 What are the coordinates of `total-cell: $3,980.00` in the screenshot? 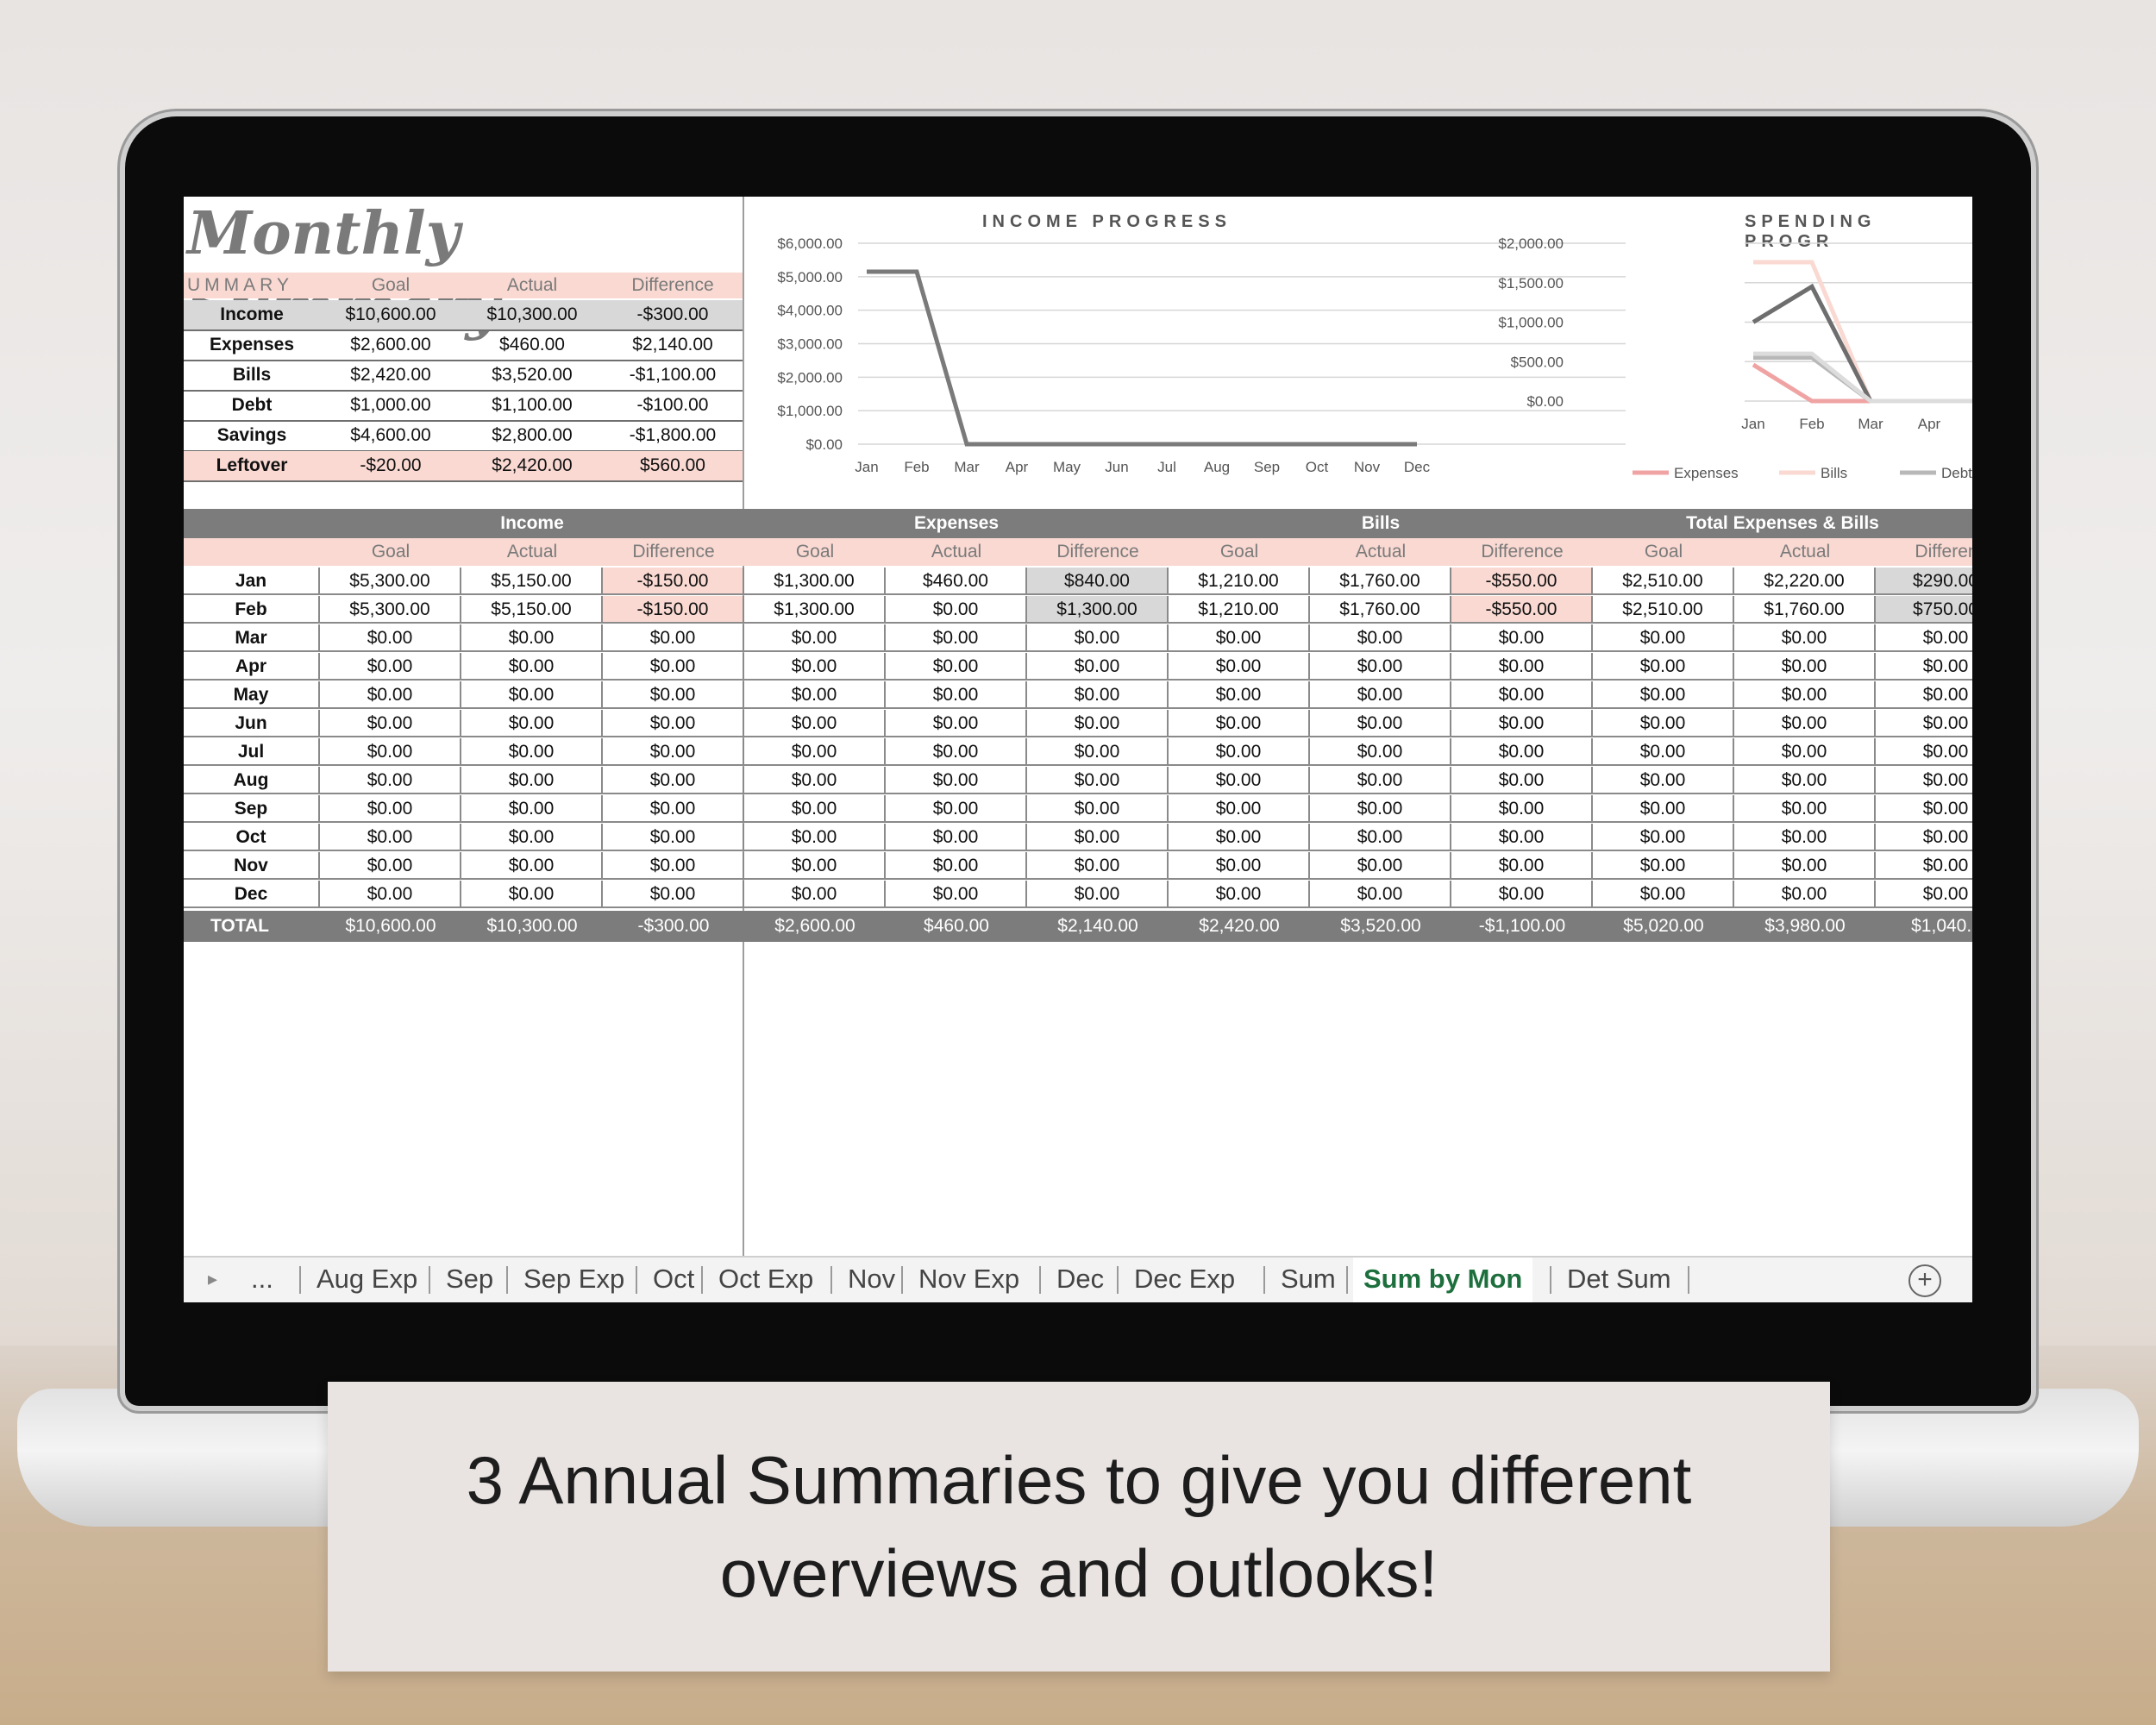 It's located at (1805, 927).